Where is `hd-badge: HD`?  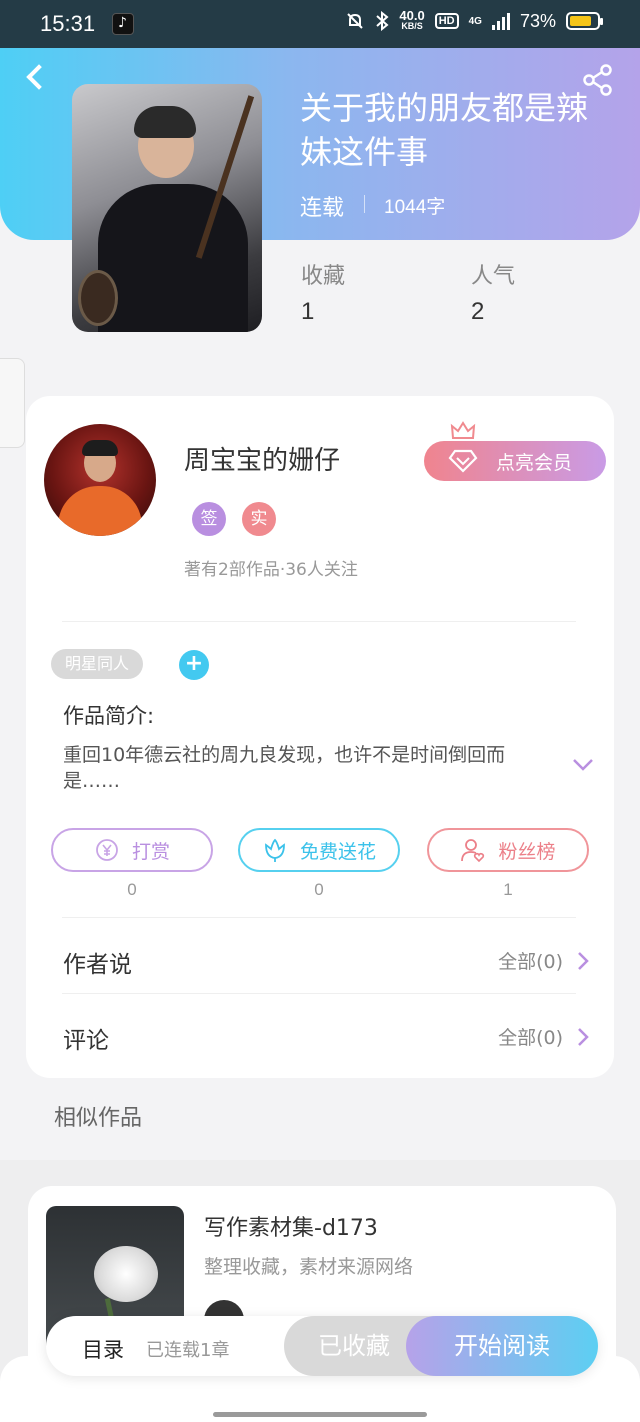 hd-badge: HD is located at coordinates (446, 21).